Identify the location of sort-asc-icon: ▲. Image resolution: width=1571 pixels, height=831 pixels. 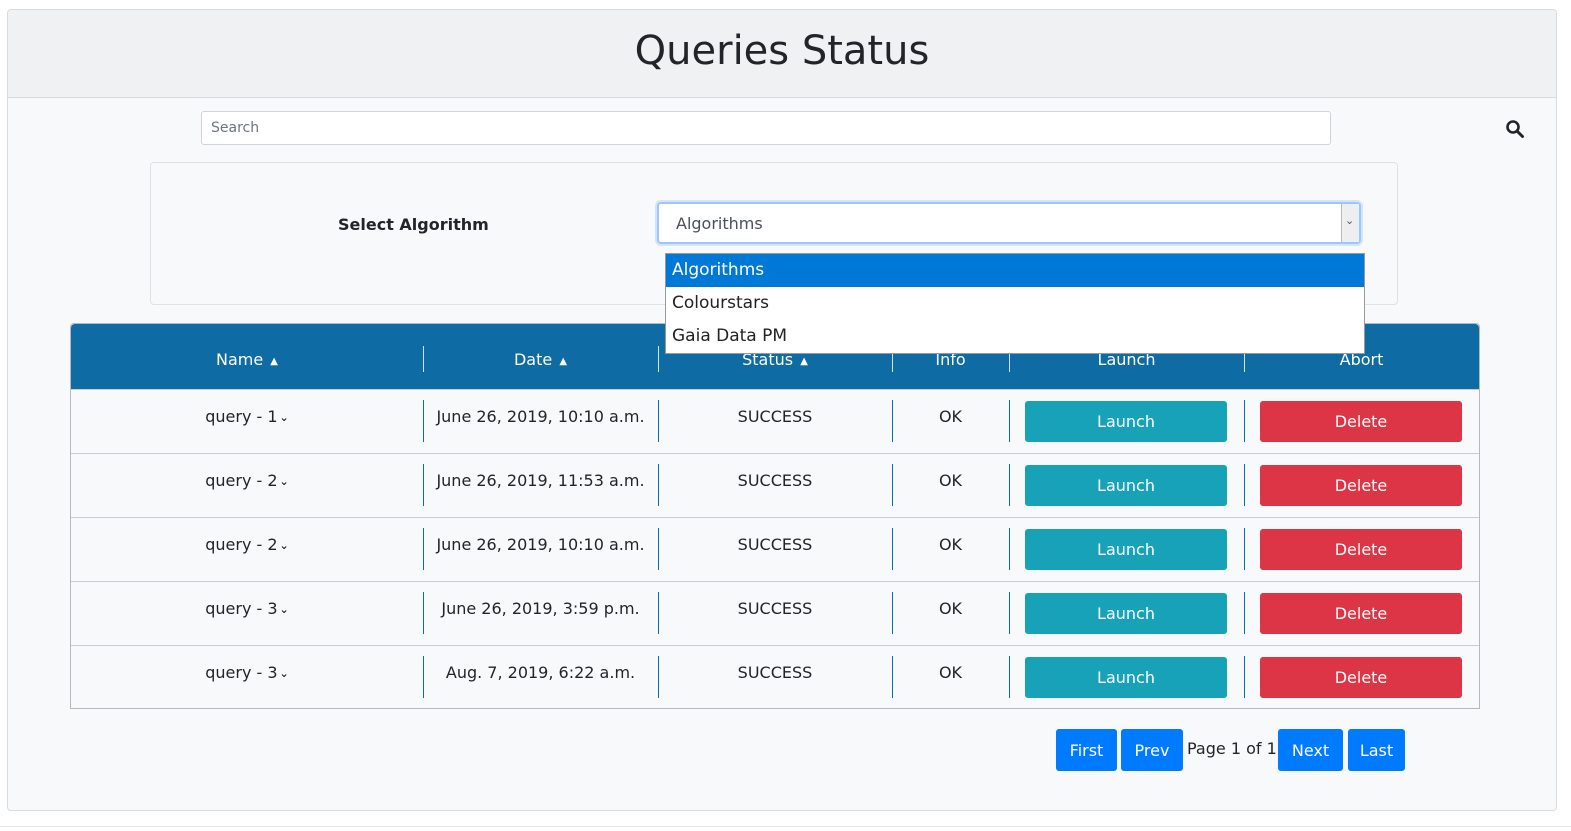
(563, 361).